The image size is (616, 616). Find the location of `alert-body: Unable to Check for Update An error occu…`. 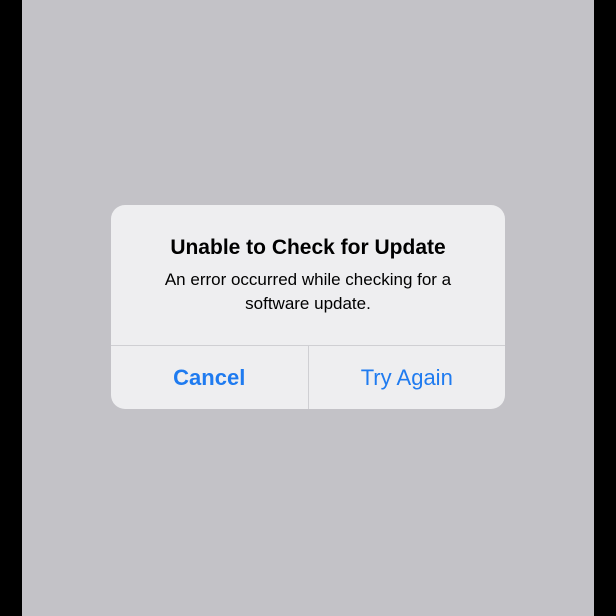

alert-body: Unable to Check for Update An error occu… is located at coordinates (308, 275).